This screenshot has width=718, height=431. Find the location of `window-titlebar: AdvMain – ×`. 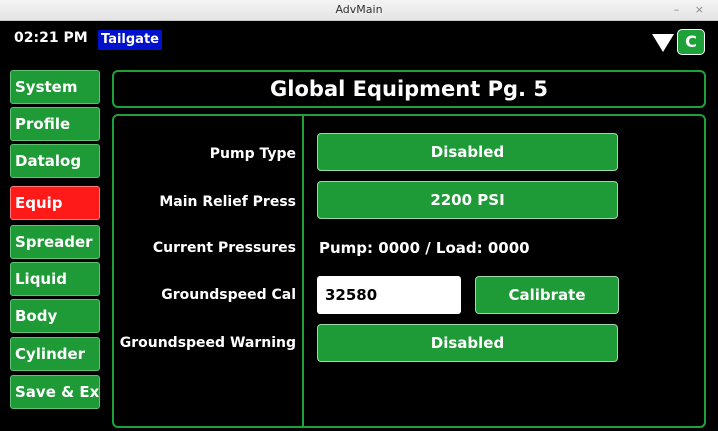

window-titlebar: AdvMain – × is located at coordinates (359, 10).